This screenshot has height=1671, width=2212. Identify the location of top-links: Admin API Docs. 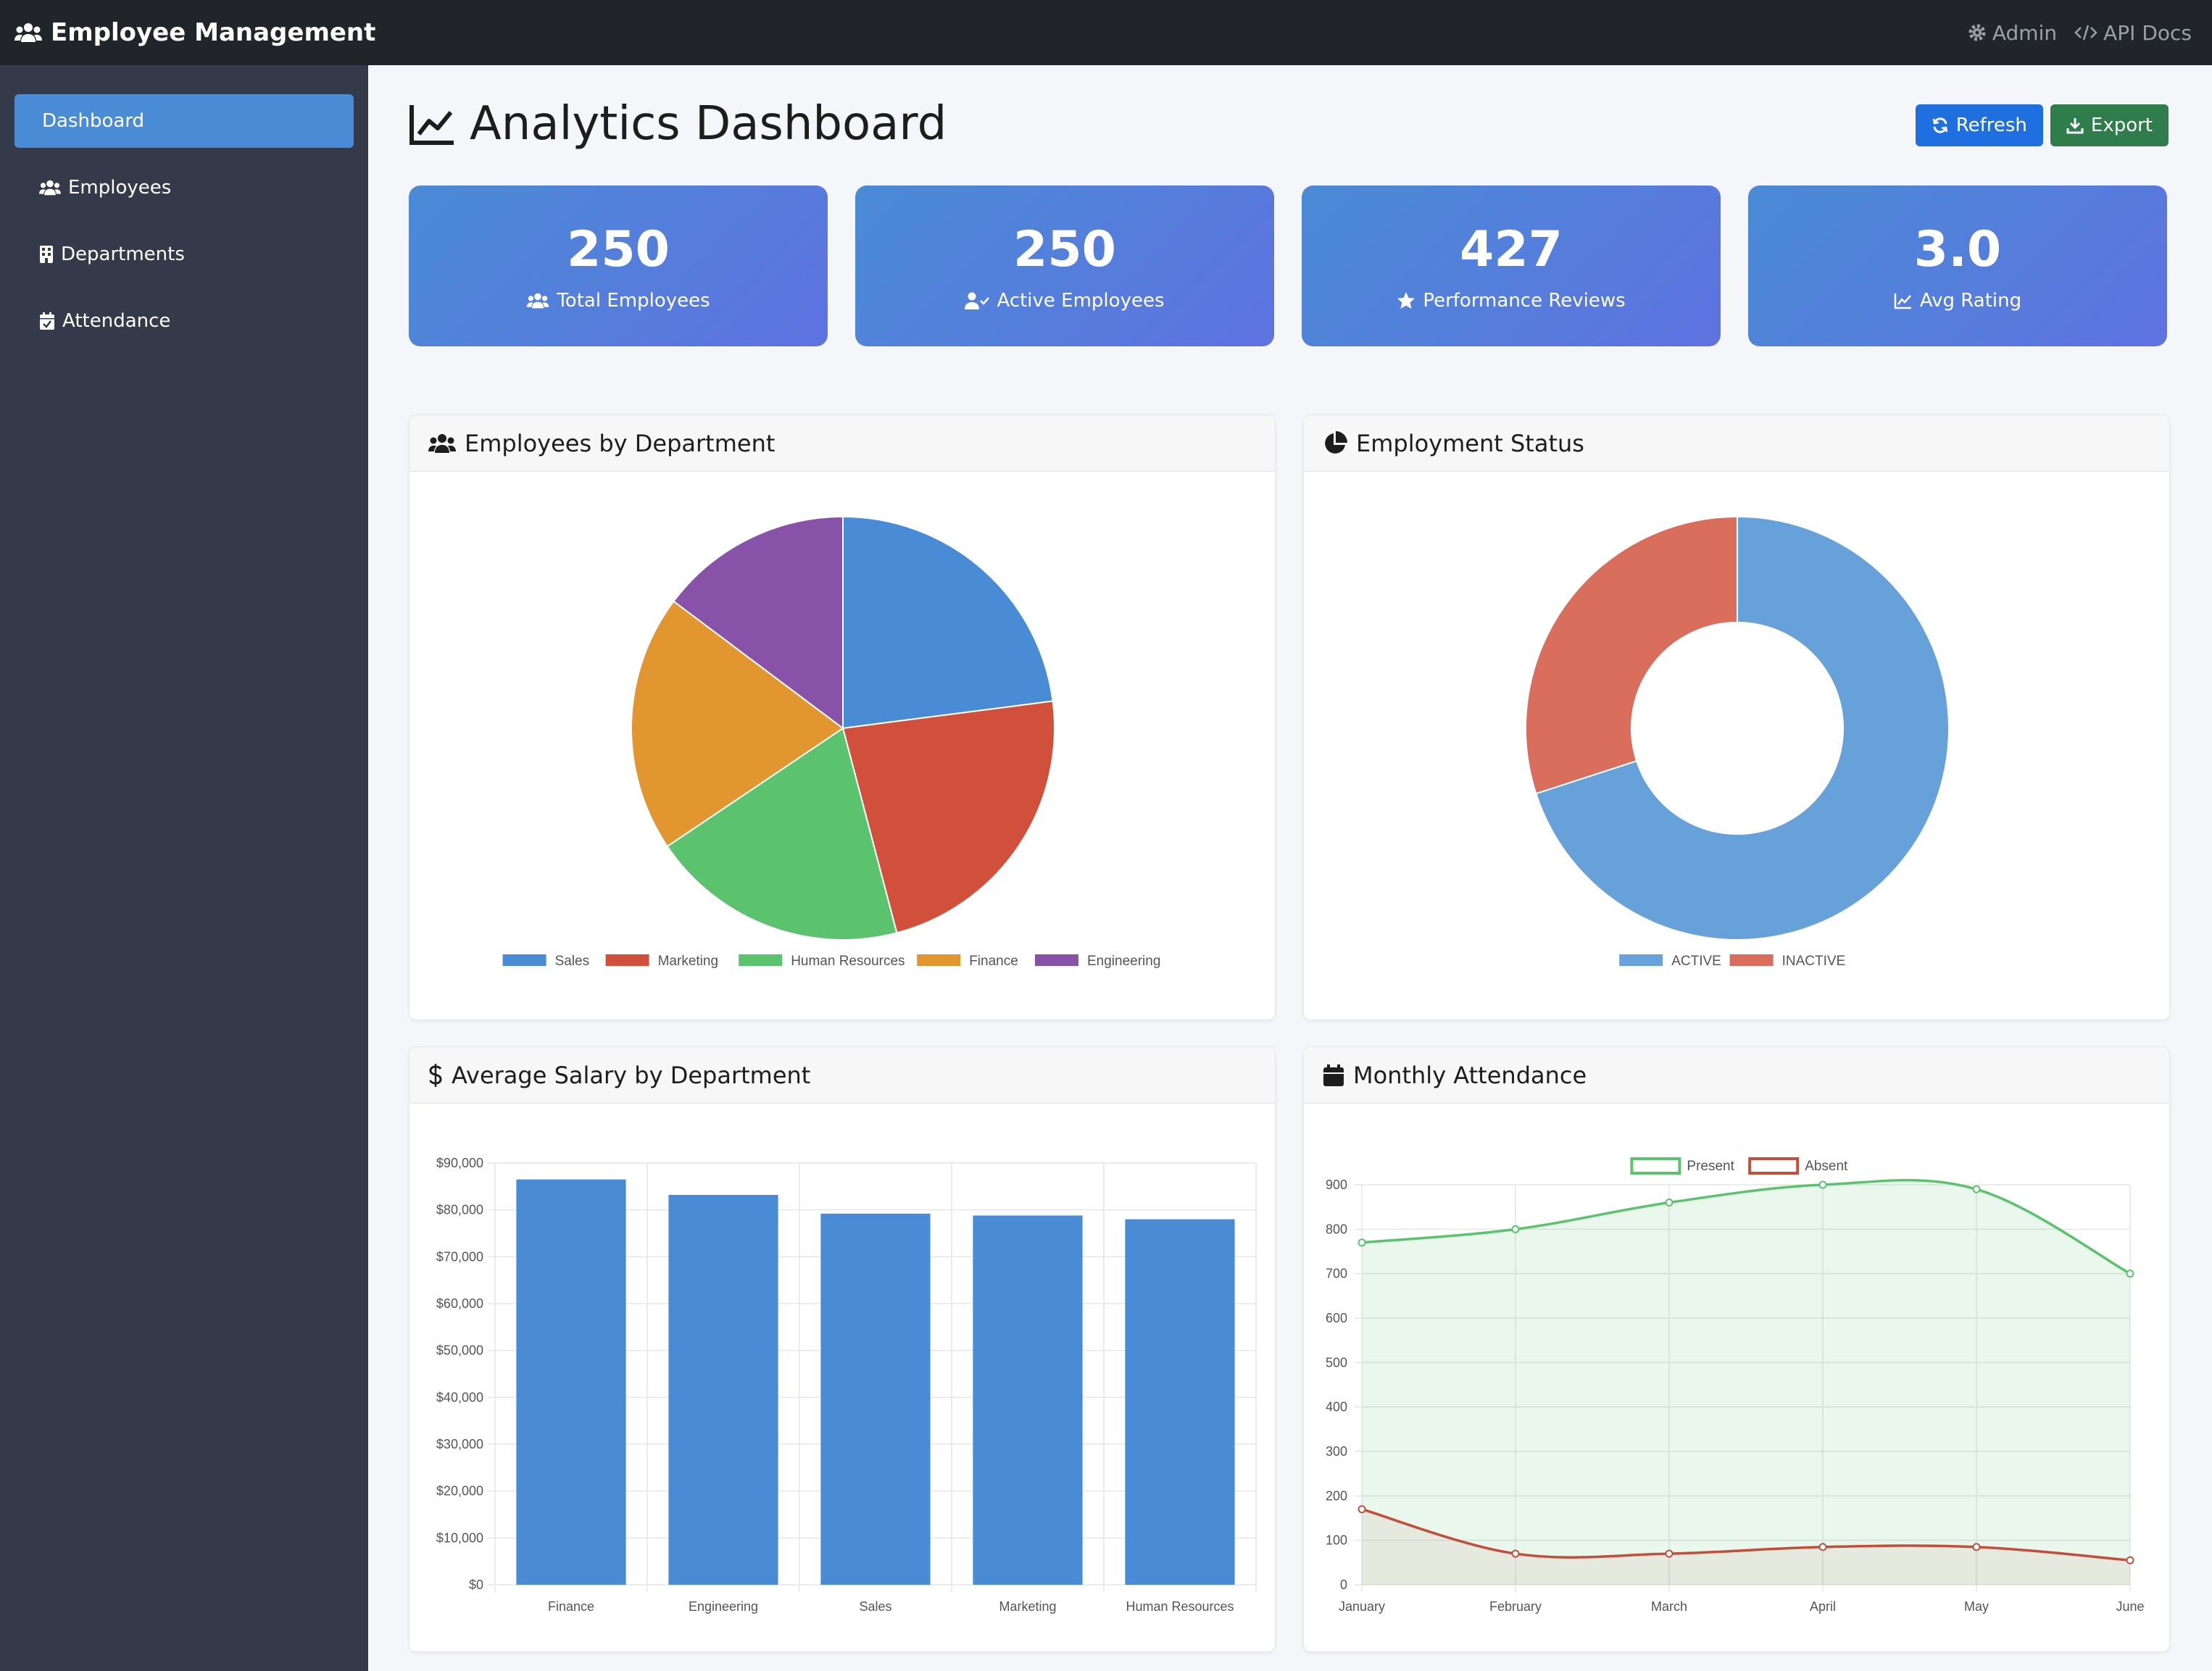
(2080, 33).